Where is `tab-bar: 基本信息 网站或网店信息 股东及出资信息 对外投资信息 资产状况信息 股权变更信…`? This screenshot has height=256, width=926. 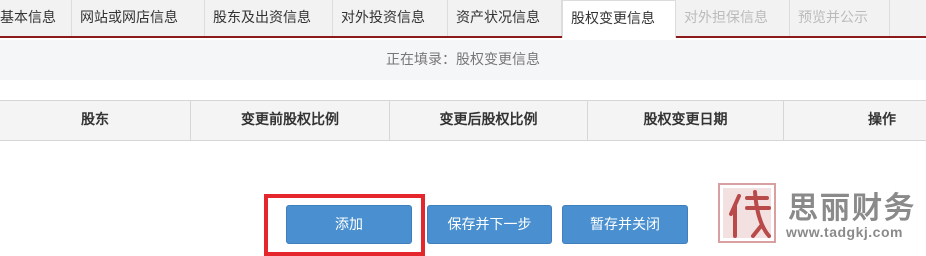
tab-bar: 基本信息 网站或网店信息 股东及出资信息 对外投资信息 资产状况信息 股权变更信… is located at coordinates (463, 19).